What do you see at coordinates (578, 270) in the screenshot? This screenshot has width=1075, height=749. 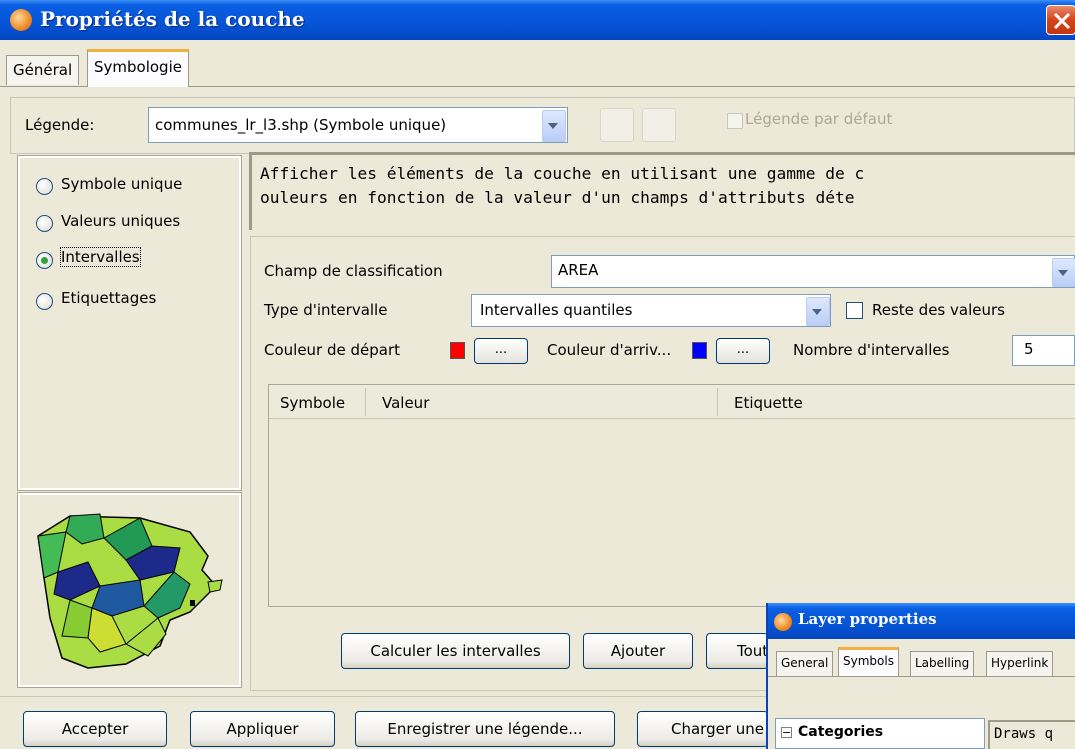 I see `classification-field-value: AREA` at bounding box center [578, 270].